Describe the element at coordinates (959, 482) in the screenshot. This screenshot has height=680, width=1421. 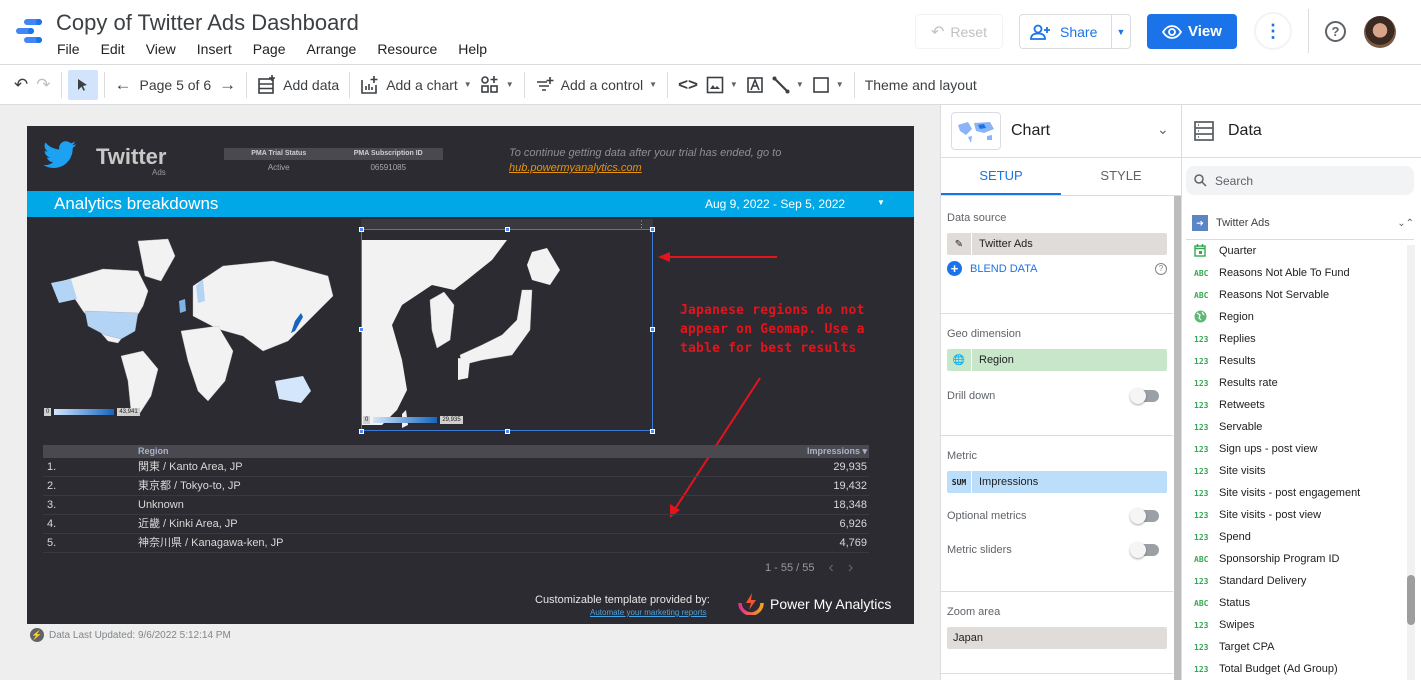
I see `aggregation-label: SUM` at that location.